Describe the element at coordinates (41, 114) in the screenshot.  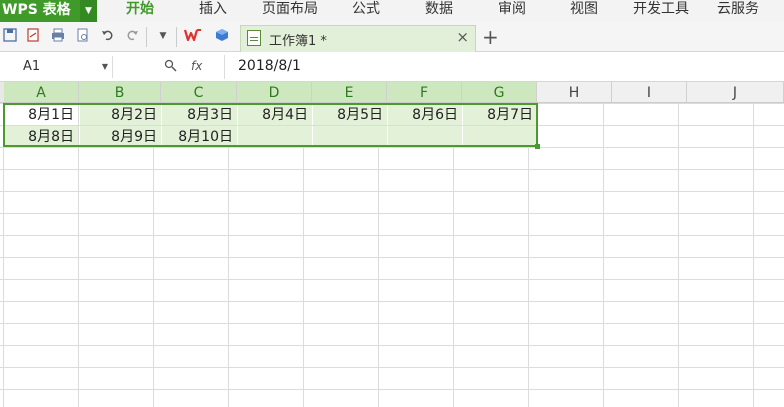
I see `cell-a1: 8月1日` at that location.